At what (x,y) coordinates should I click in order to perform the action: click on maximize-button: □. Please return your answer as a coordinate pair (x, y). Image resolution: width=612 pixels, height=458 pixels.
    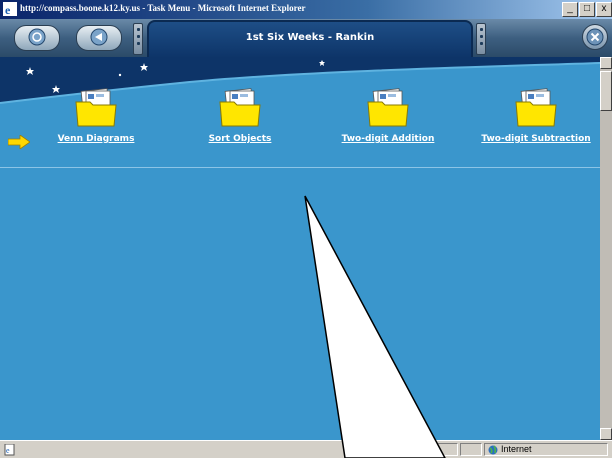
    Looking at the image, I should click on (587, 9).